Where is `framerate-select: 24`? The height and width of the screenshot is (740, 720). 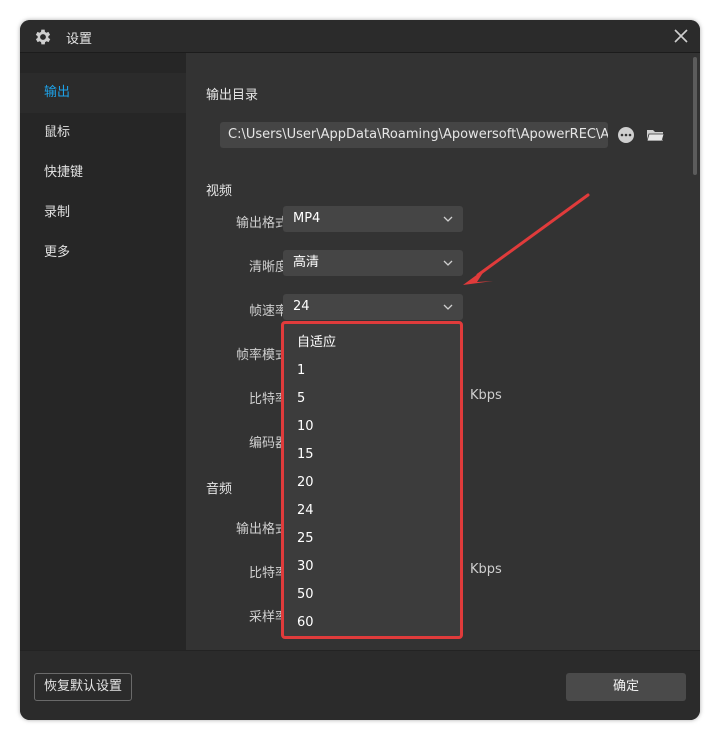 framerate-select: 24 is located at coordinates (373, 307).